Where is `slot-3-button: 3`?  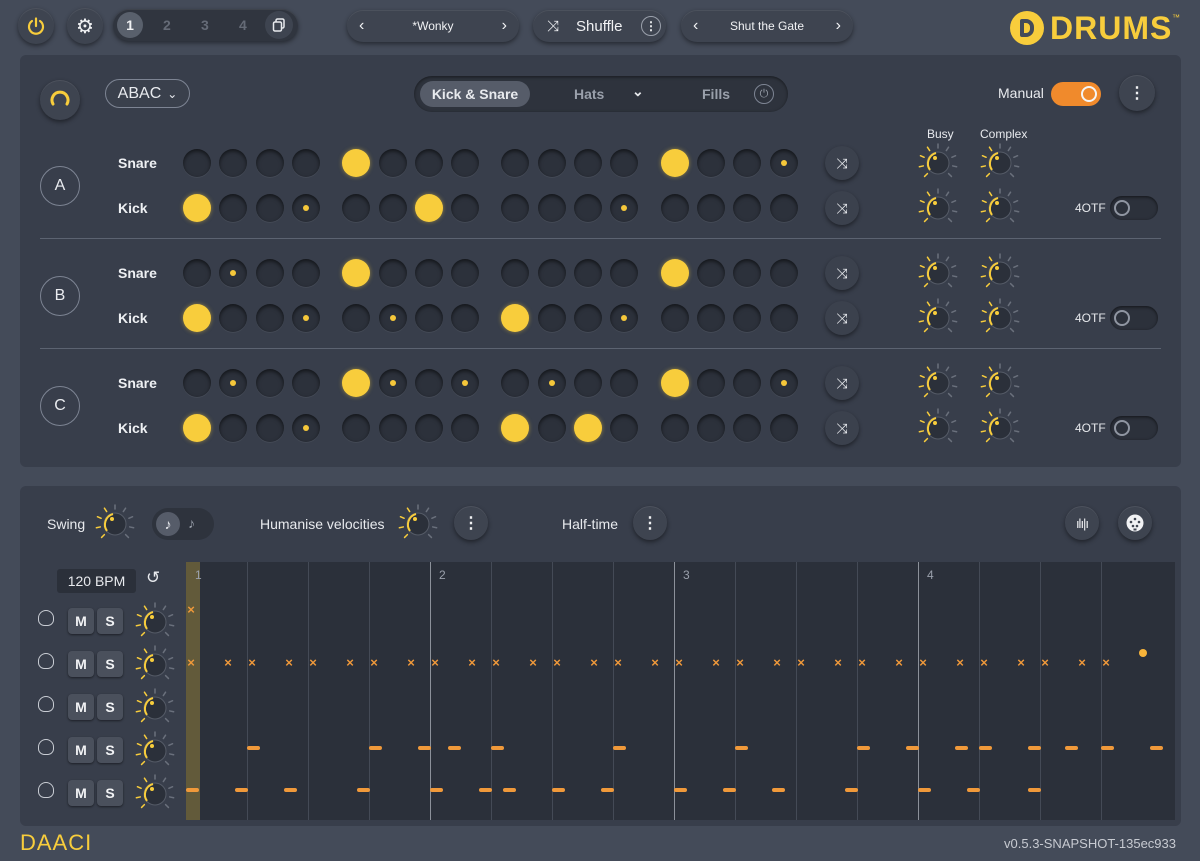 slot-3-button: 3 is located at coordinates (205, 25).